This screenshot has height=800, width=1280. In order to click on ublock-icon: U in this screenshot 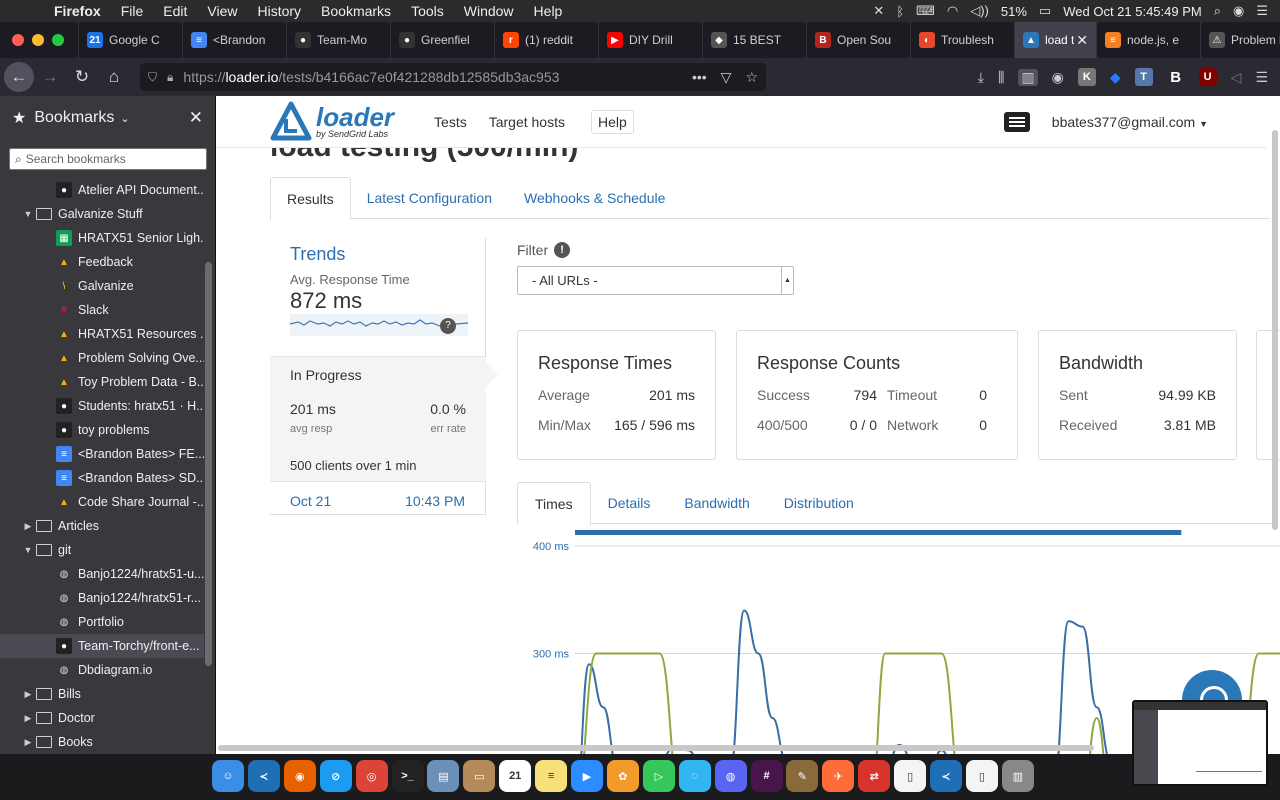, I will do `click(1207, 77)`.